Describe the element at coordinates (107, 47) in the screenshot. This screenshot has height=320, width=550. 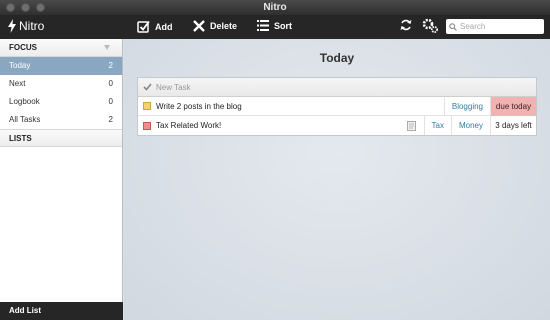
I see `collapse-triangle-icon` at that location.